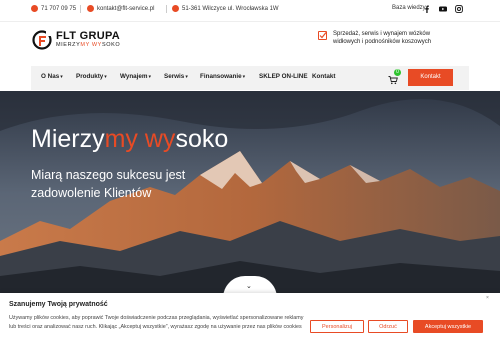 This screenshot has height=348, width=500. I want to click on instagram-icon, so click(459, 9).